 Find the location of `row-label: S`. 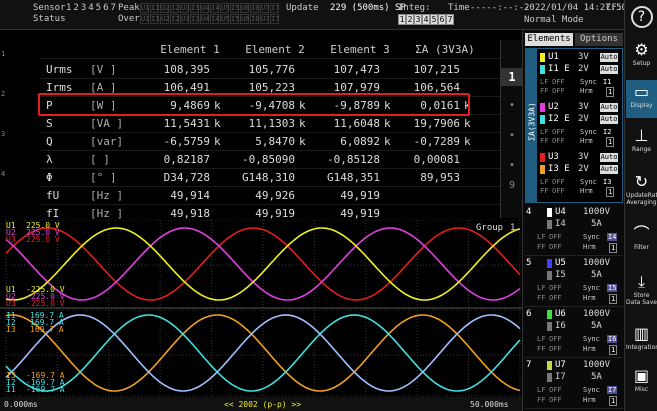

row-label: S is located at coordinates (49, 123).